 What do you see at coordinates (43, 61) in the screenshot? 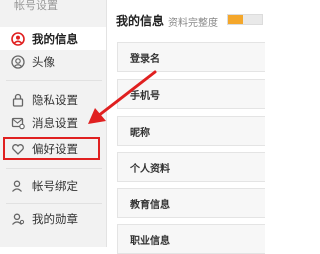
I see `sidebar-item-label: 头像` at bounding box center [43, 61].